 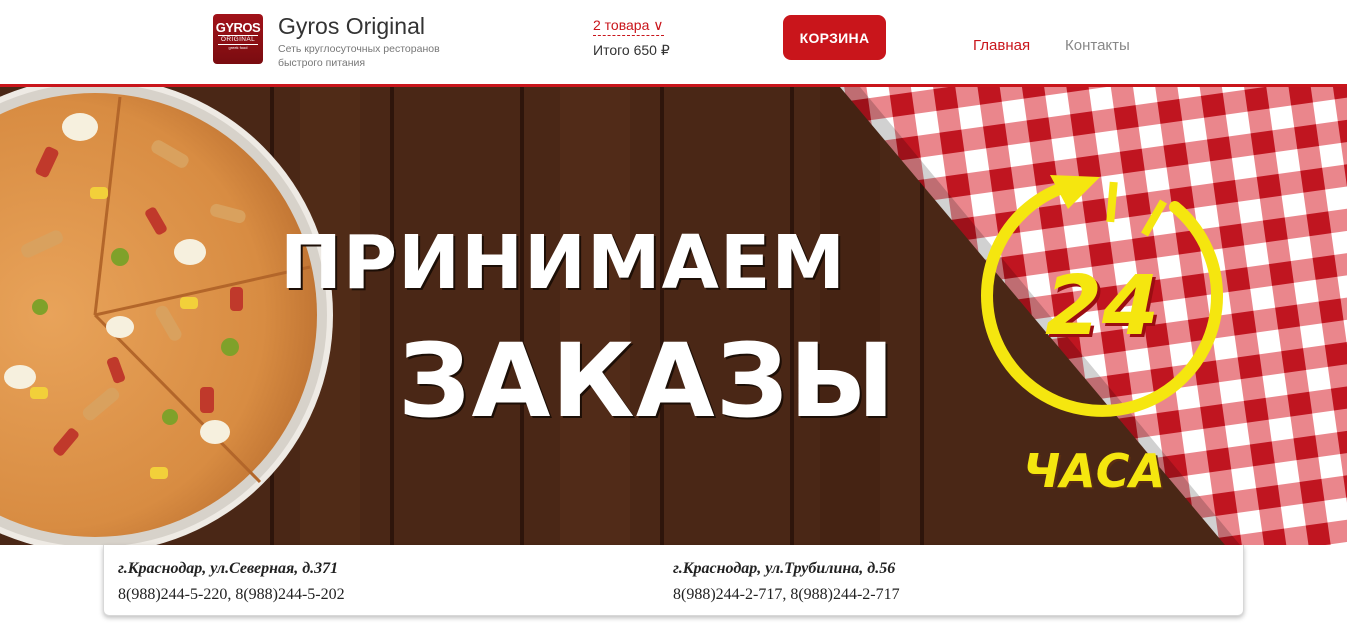 What do you see at coordinates (231, 594) in the screenshot?
I see `address-phones-1: 8(988)244-5-220, 8(988)244-5-202` at bounding box center [231, 594].